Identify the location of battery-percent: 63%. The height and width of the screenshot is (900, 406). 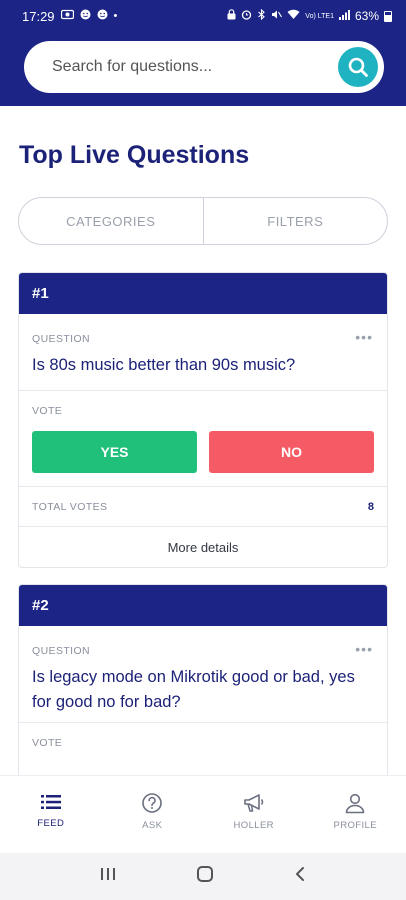
(366, 16).